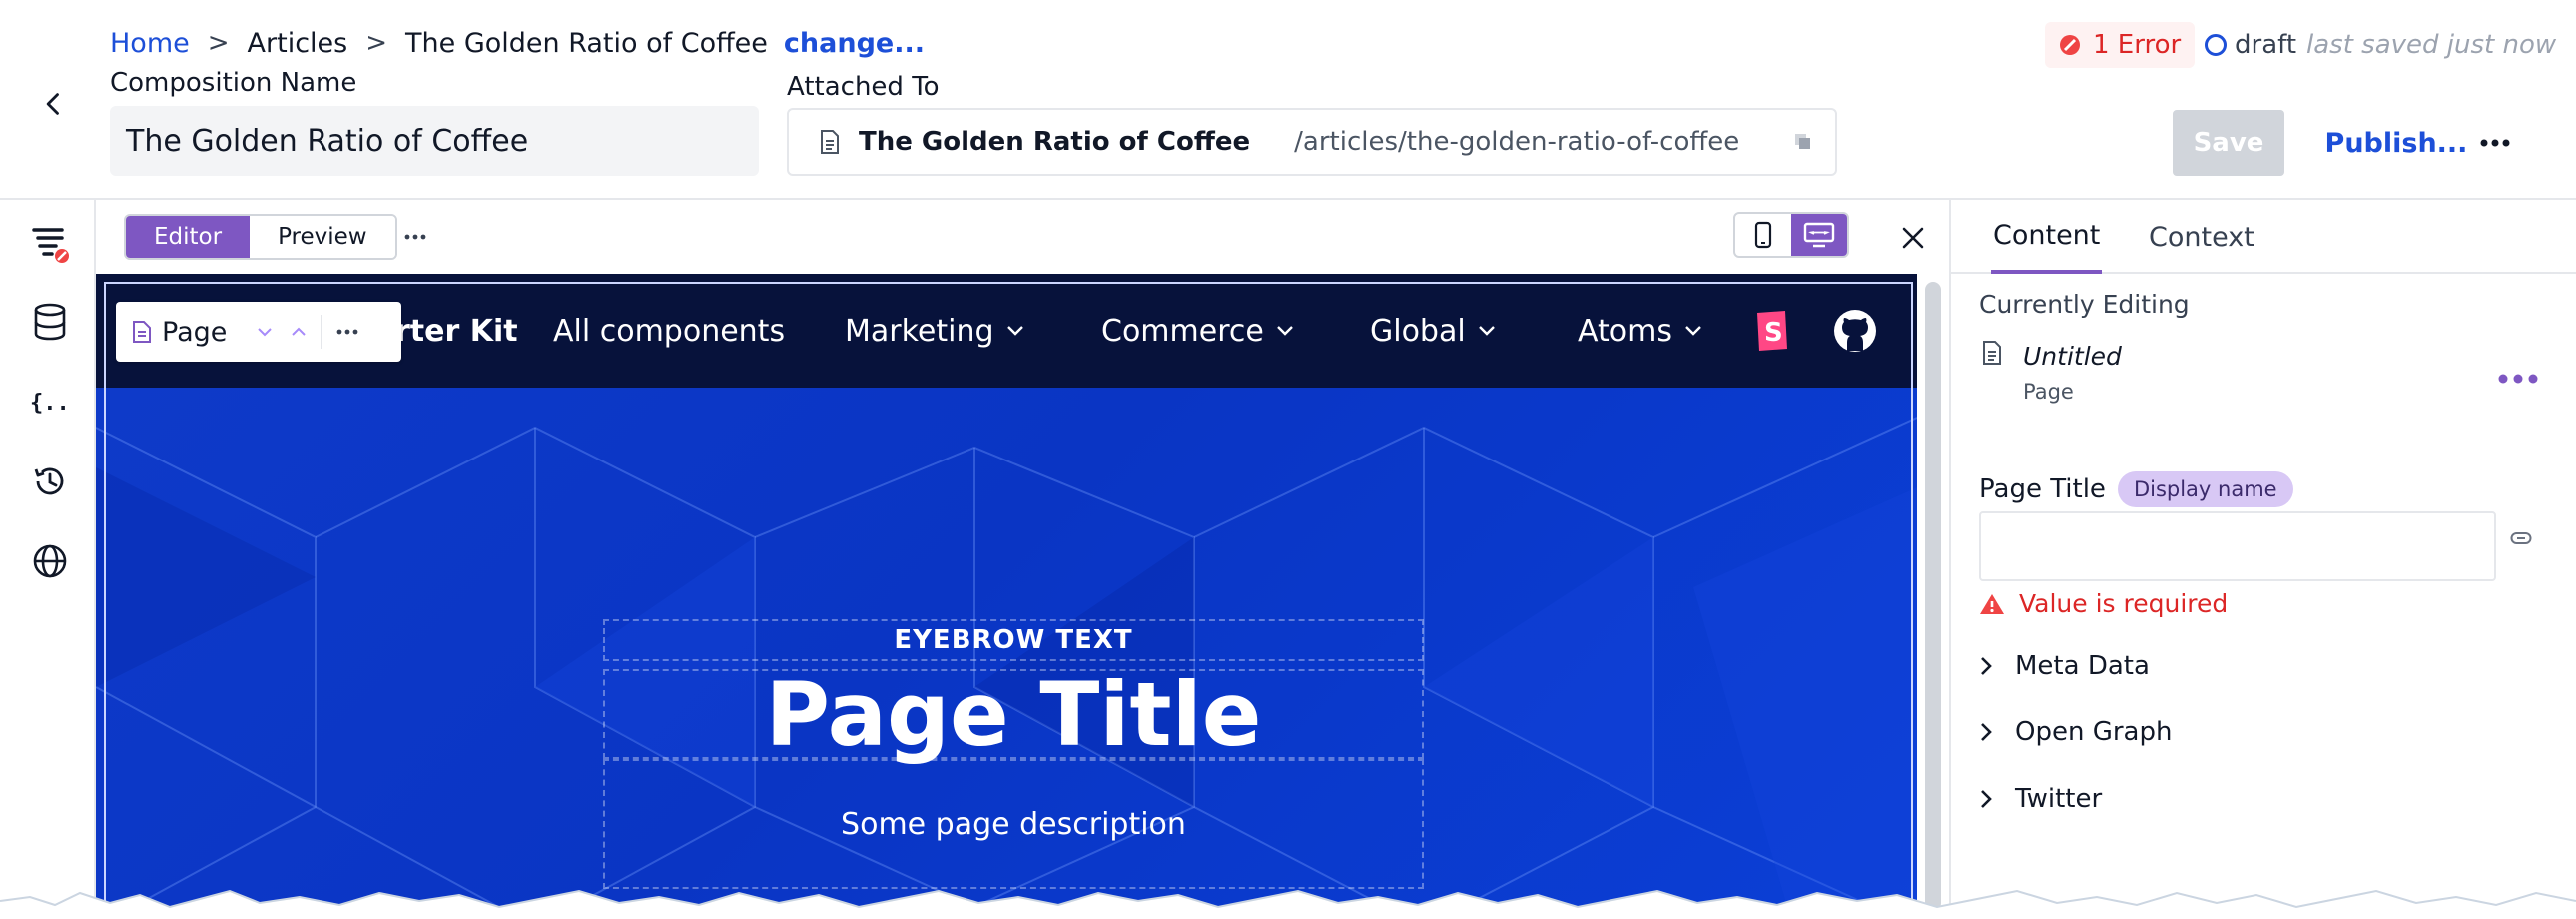 Image resolution: width=2576 pixels, height=919 pixels. I want to click on breadcrumb-current: The Golden Ratio of Coffee, so click(586, 43).